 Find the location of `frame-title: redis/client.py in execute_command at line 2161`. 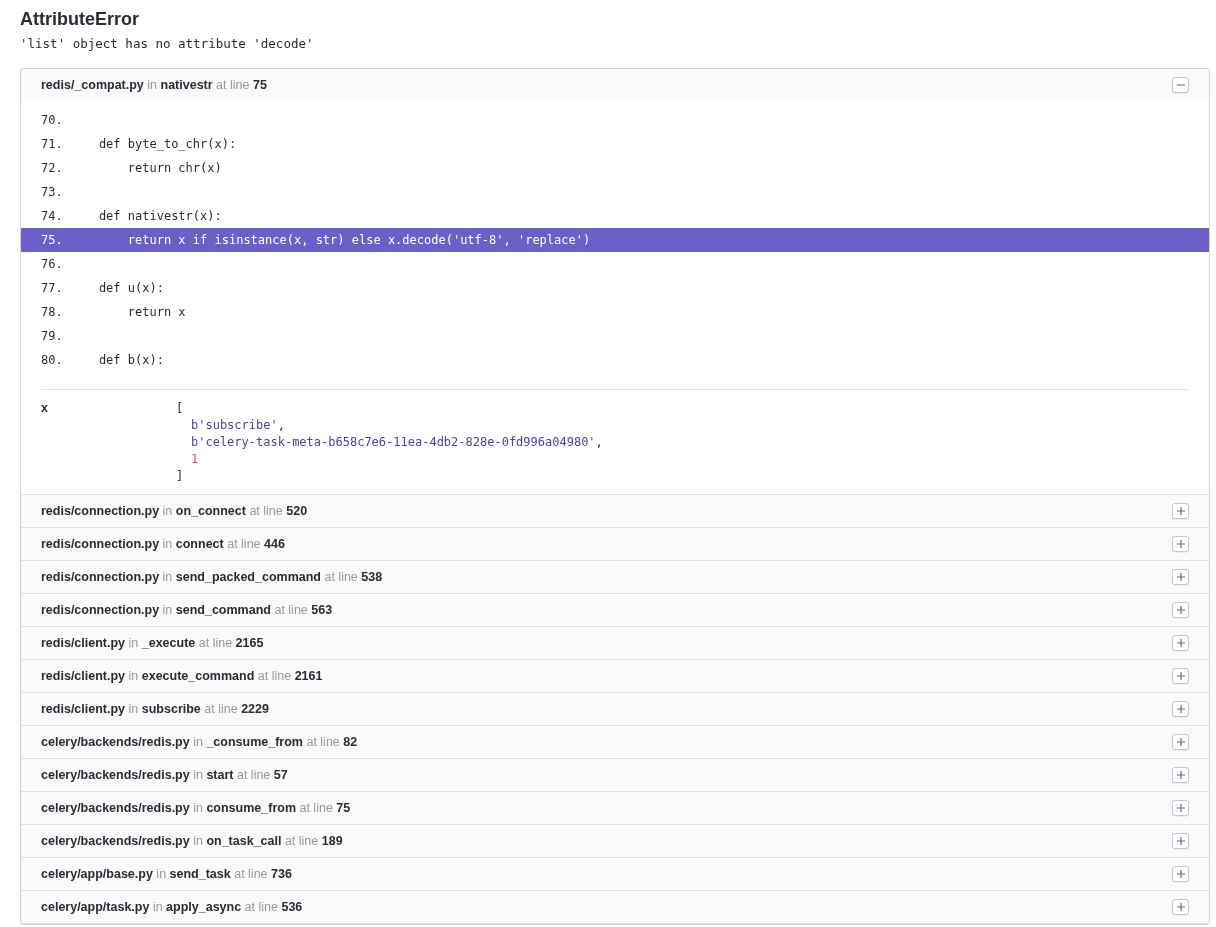

frame-title: redis/client.py in execute_command at line 2161 is located at coordinates (182, 676).